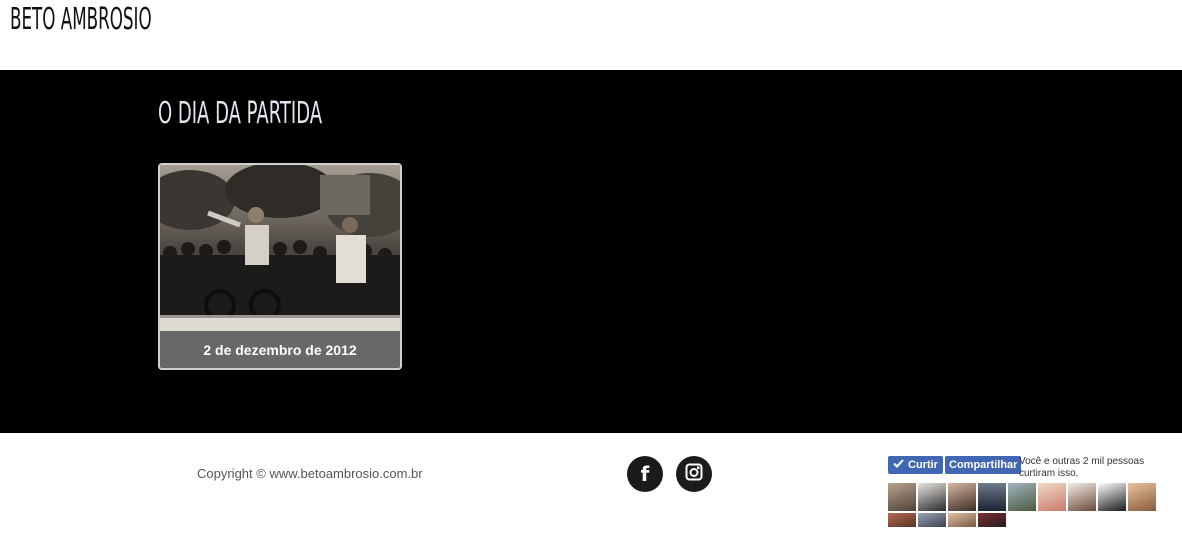  I want to click on gallery-photo, so click(280, 248).